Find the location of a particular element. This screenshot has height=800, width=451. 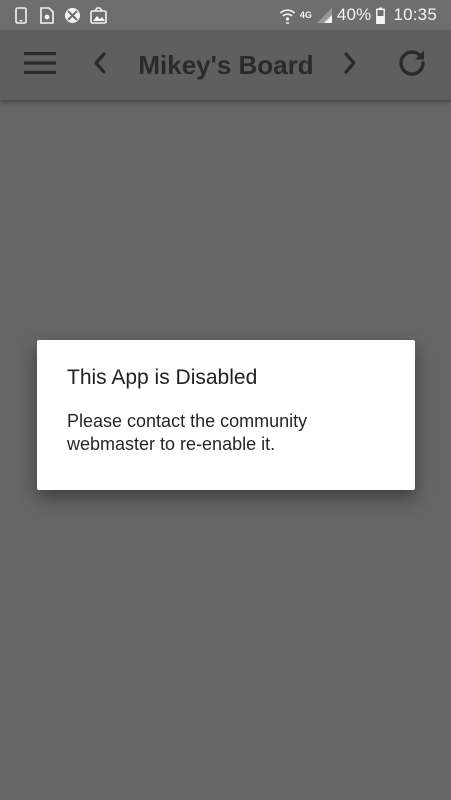

phone-icon is located at coordinates (20, 15).